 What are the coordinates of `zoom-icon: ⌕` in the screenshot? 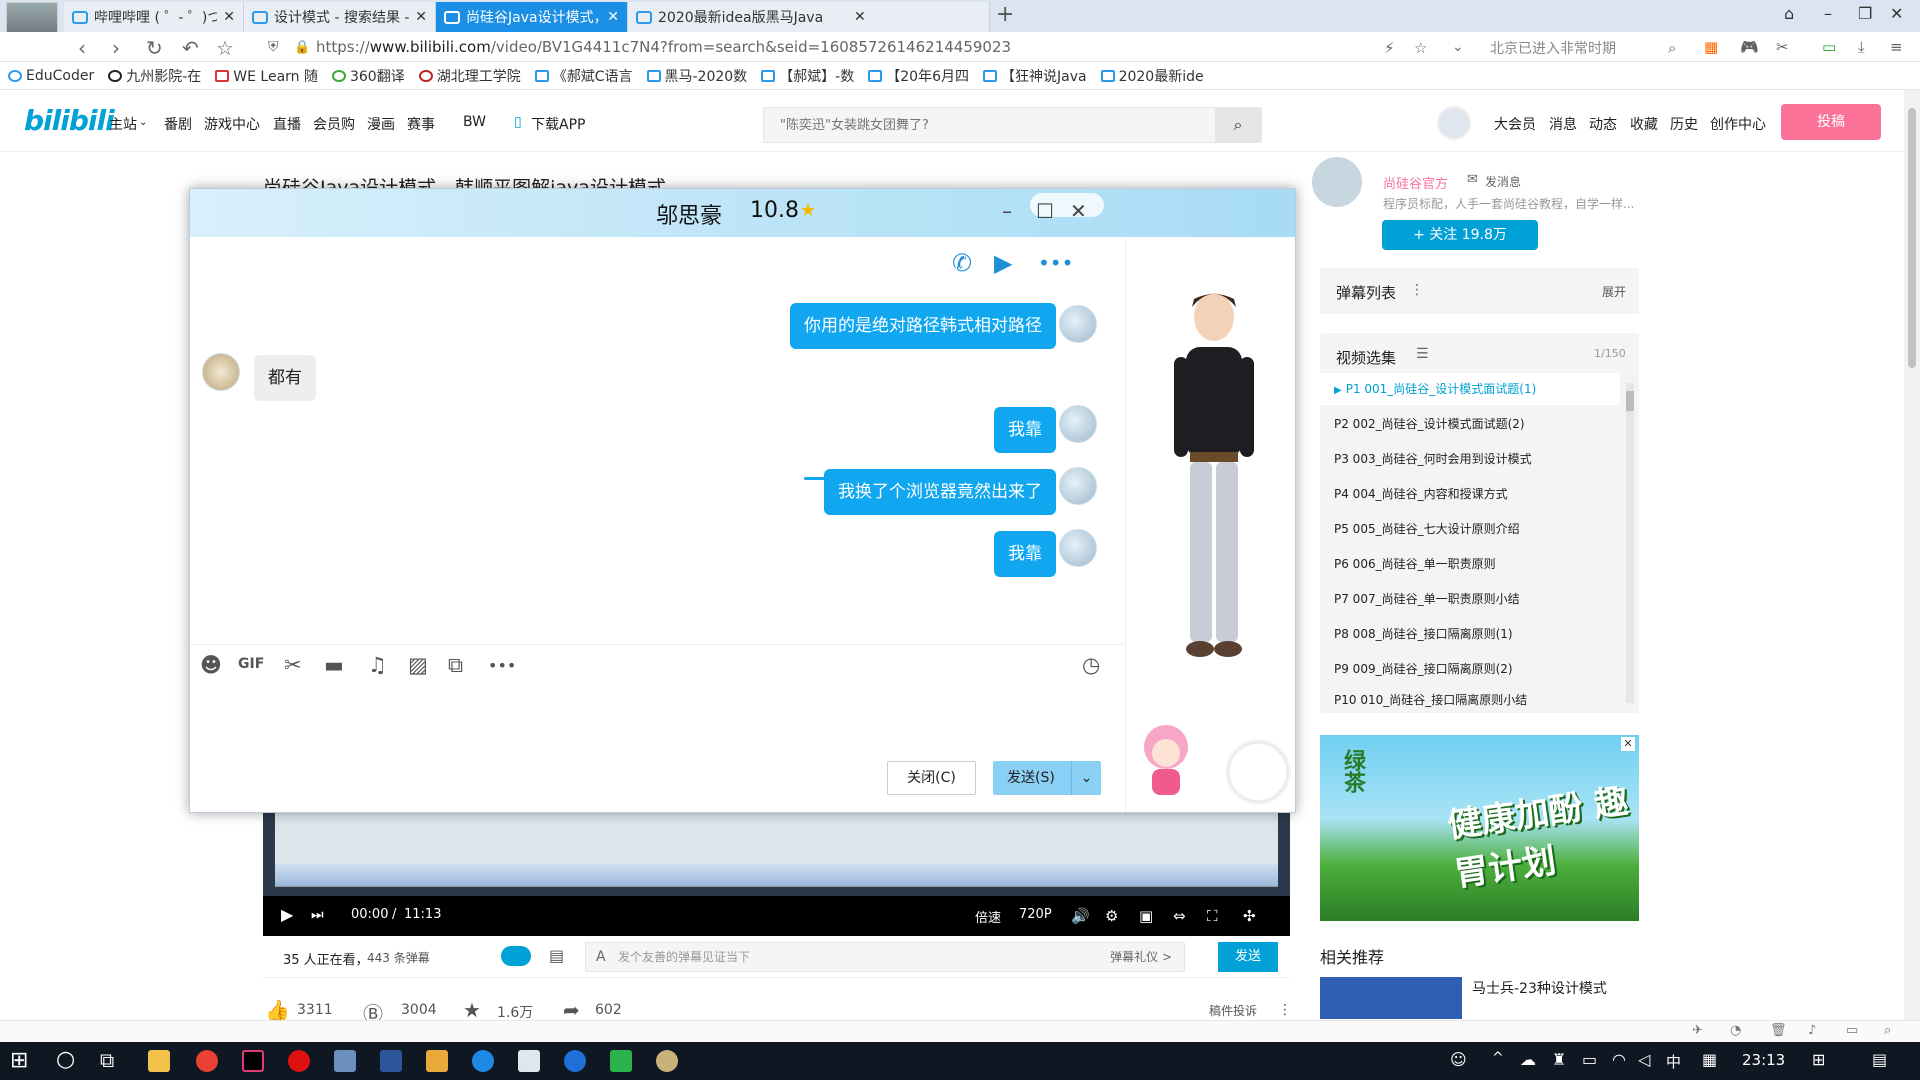 It's located at (1887, 1030).